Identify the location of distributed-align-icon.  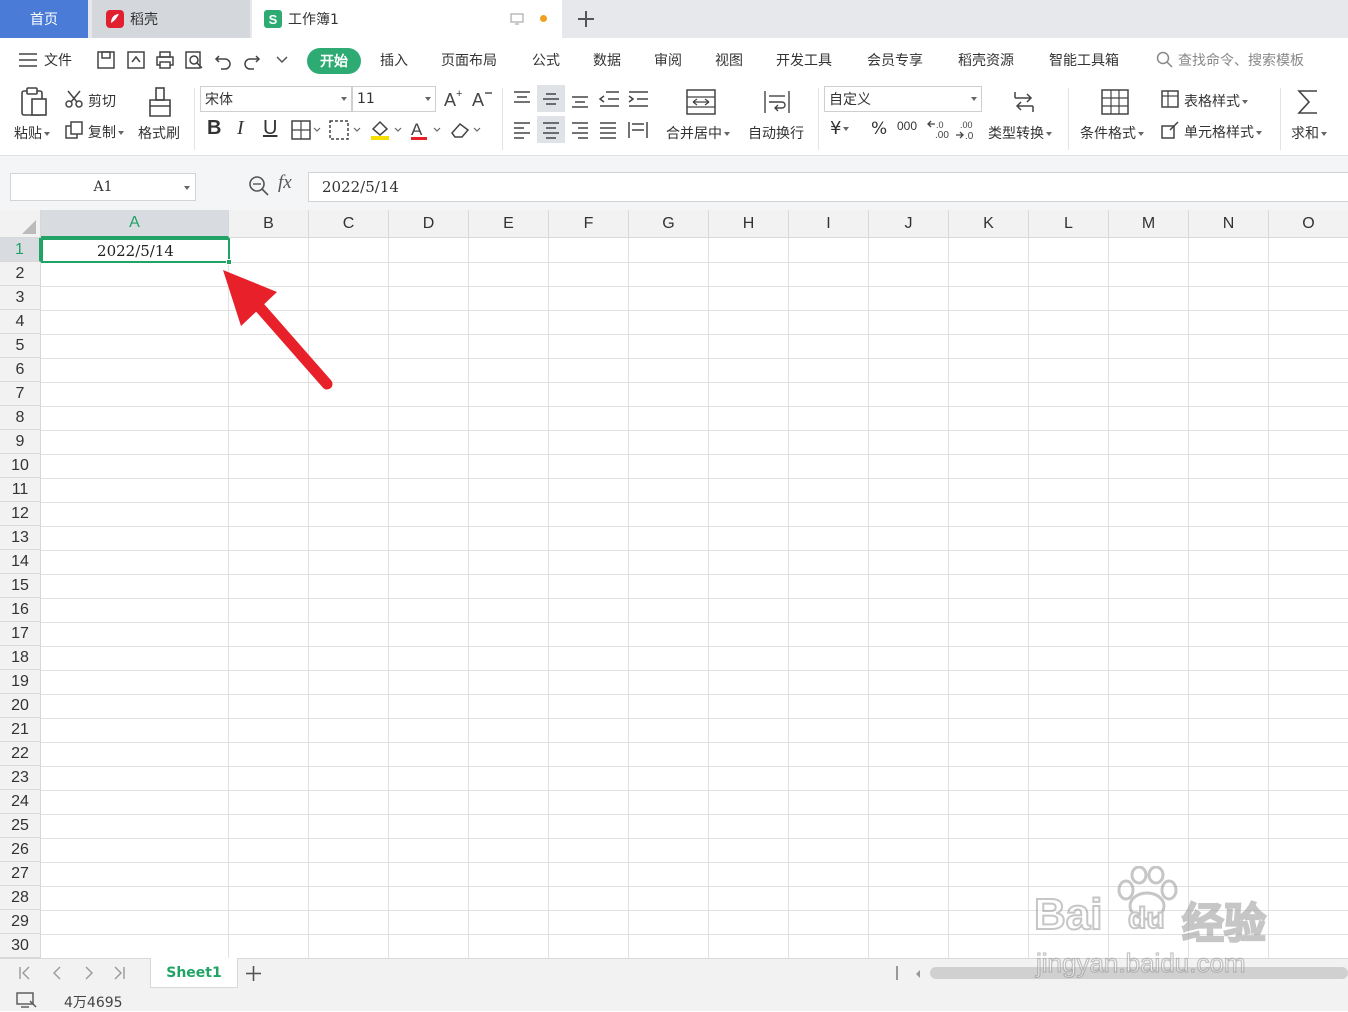
(638, 130).